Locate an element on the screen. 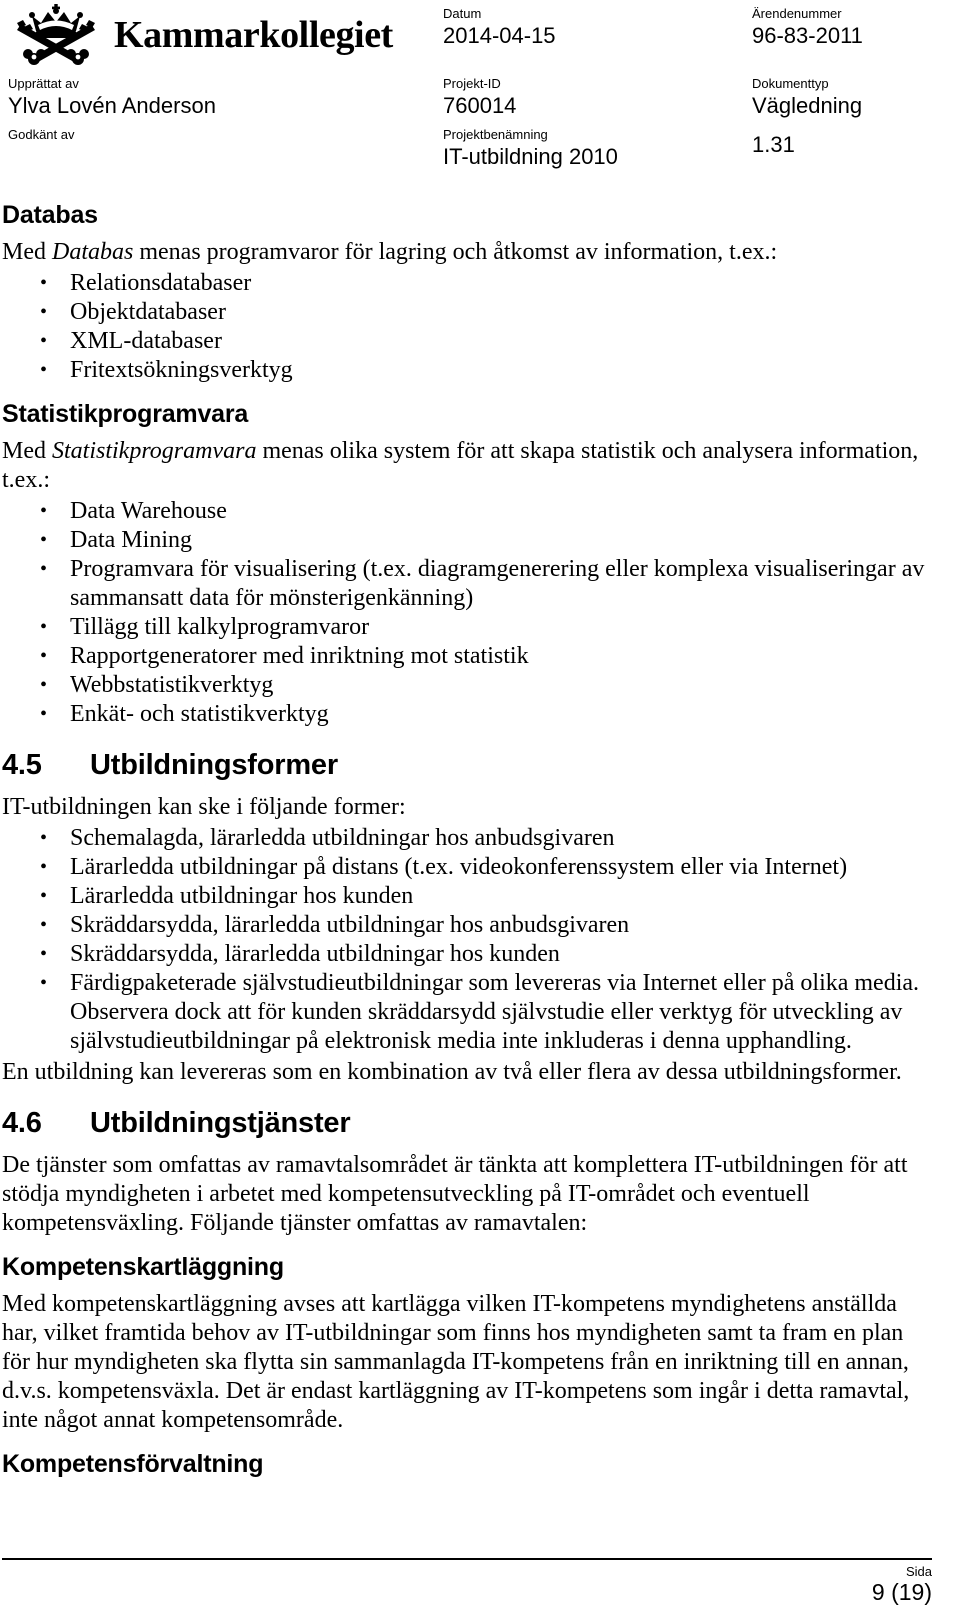 Image resolution: width=960 pixels, height=1612 pixels. header-field-version: 1.31 is located at coordinates (773, 144).